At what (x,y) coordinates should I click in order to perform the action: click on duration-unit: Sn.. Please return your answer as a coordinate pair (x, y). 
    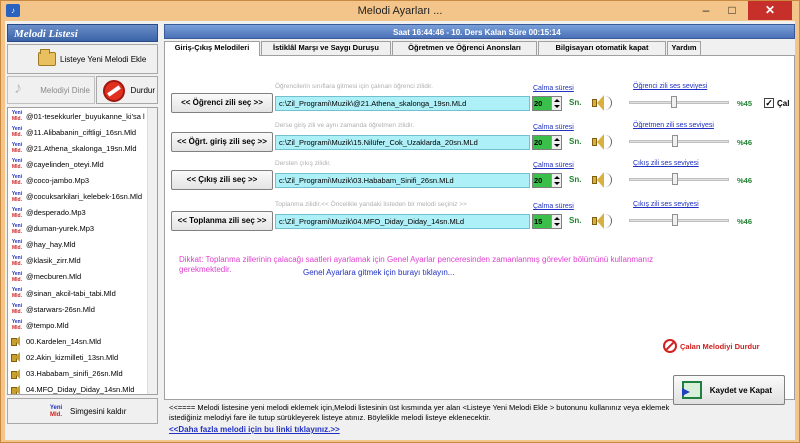
    Looking at the image, I should click on (575, 102).